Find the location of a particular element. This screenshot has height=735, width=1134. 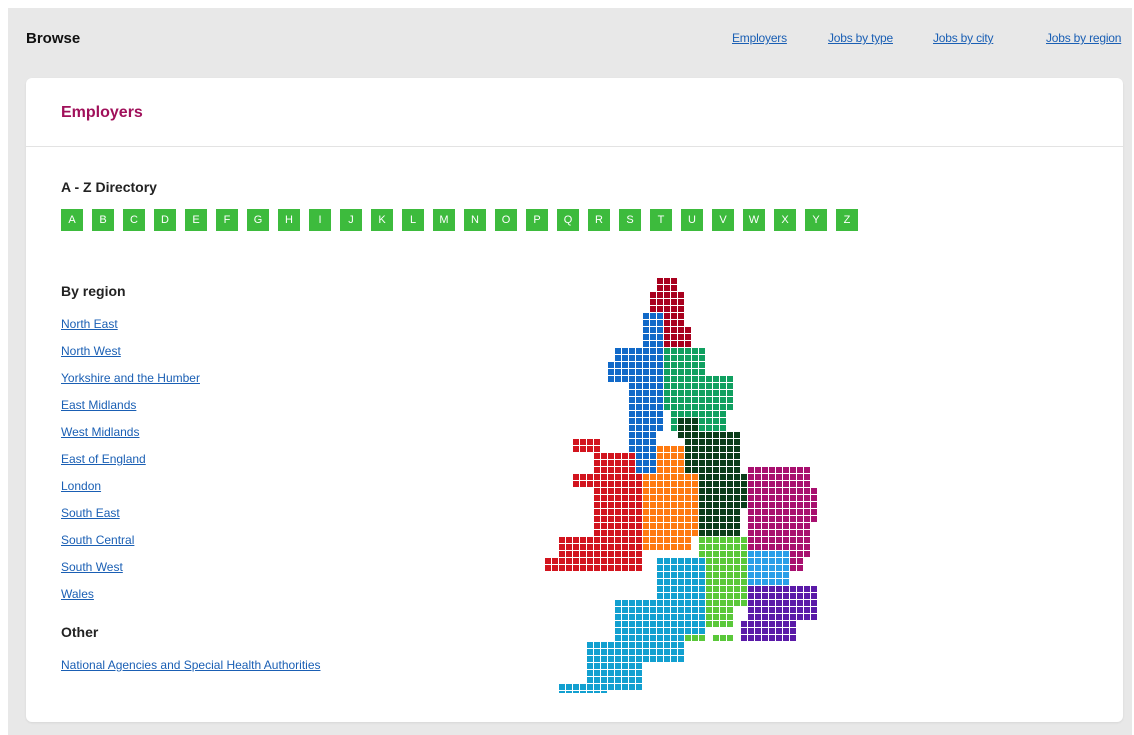

az-letter-f: F is located at coordinates (227, 220).